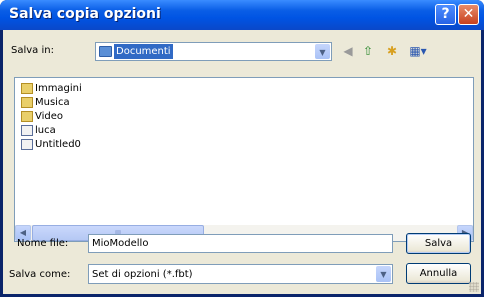 This screenshot has height=297, width=484. I want to click on chevron-left-icon: ◀, so click(23, 232).